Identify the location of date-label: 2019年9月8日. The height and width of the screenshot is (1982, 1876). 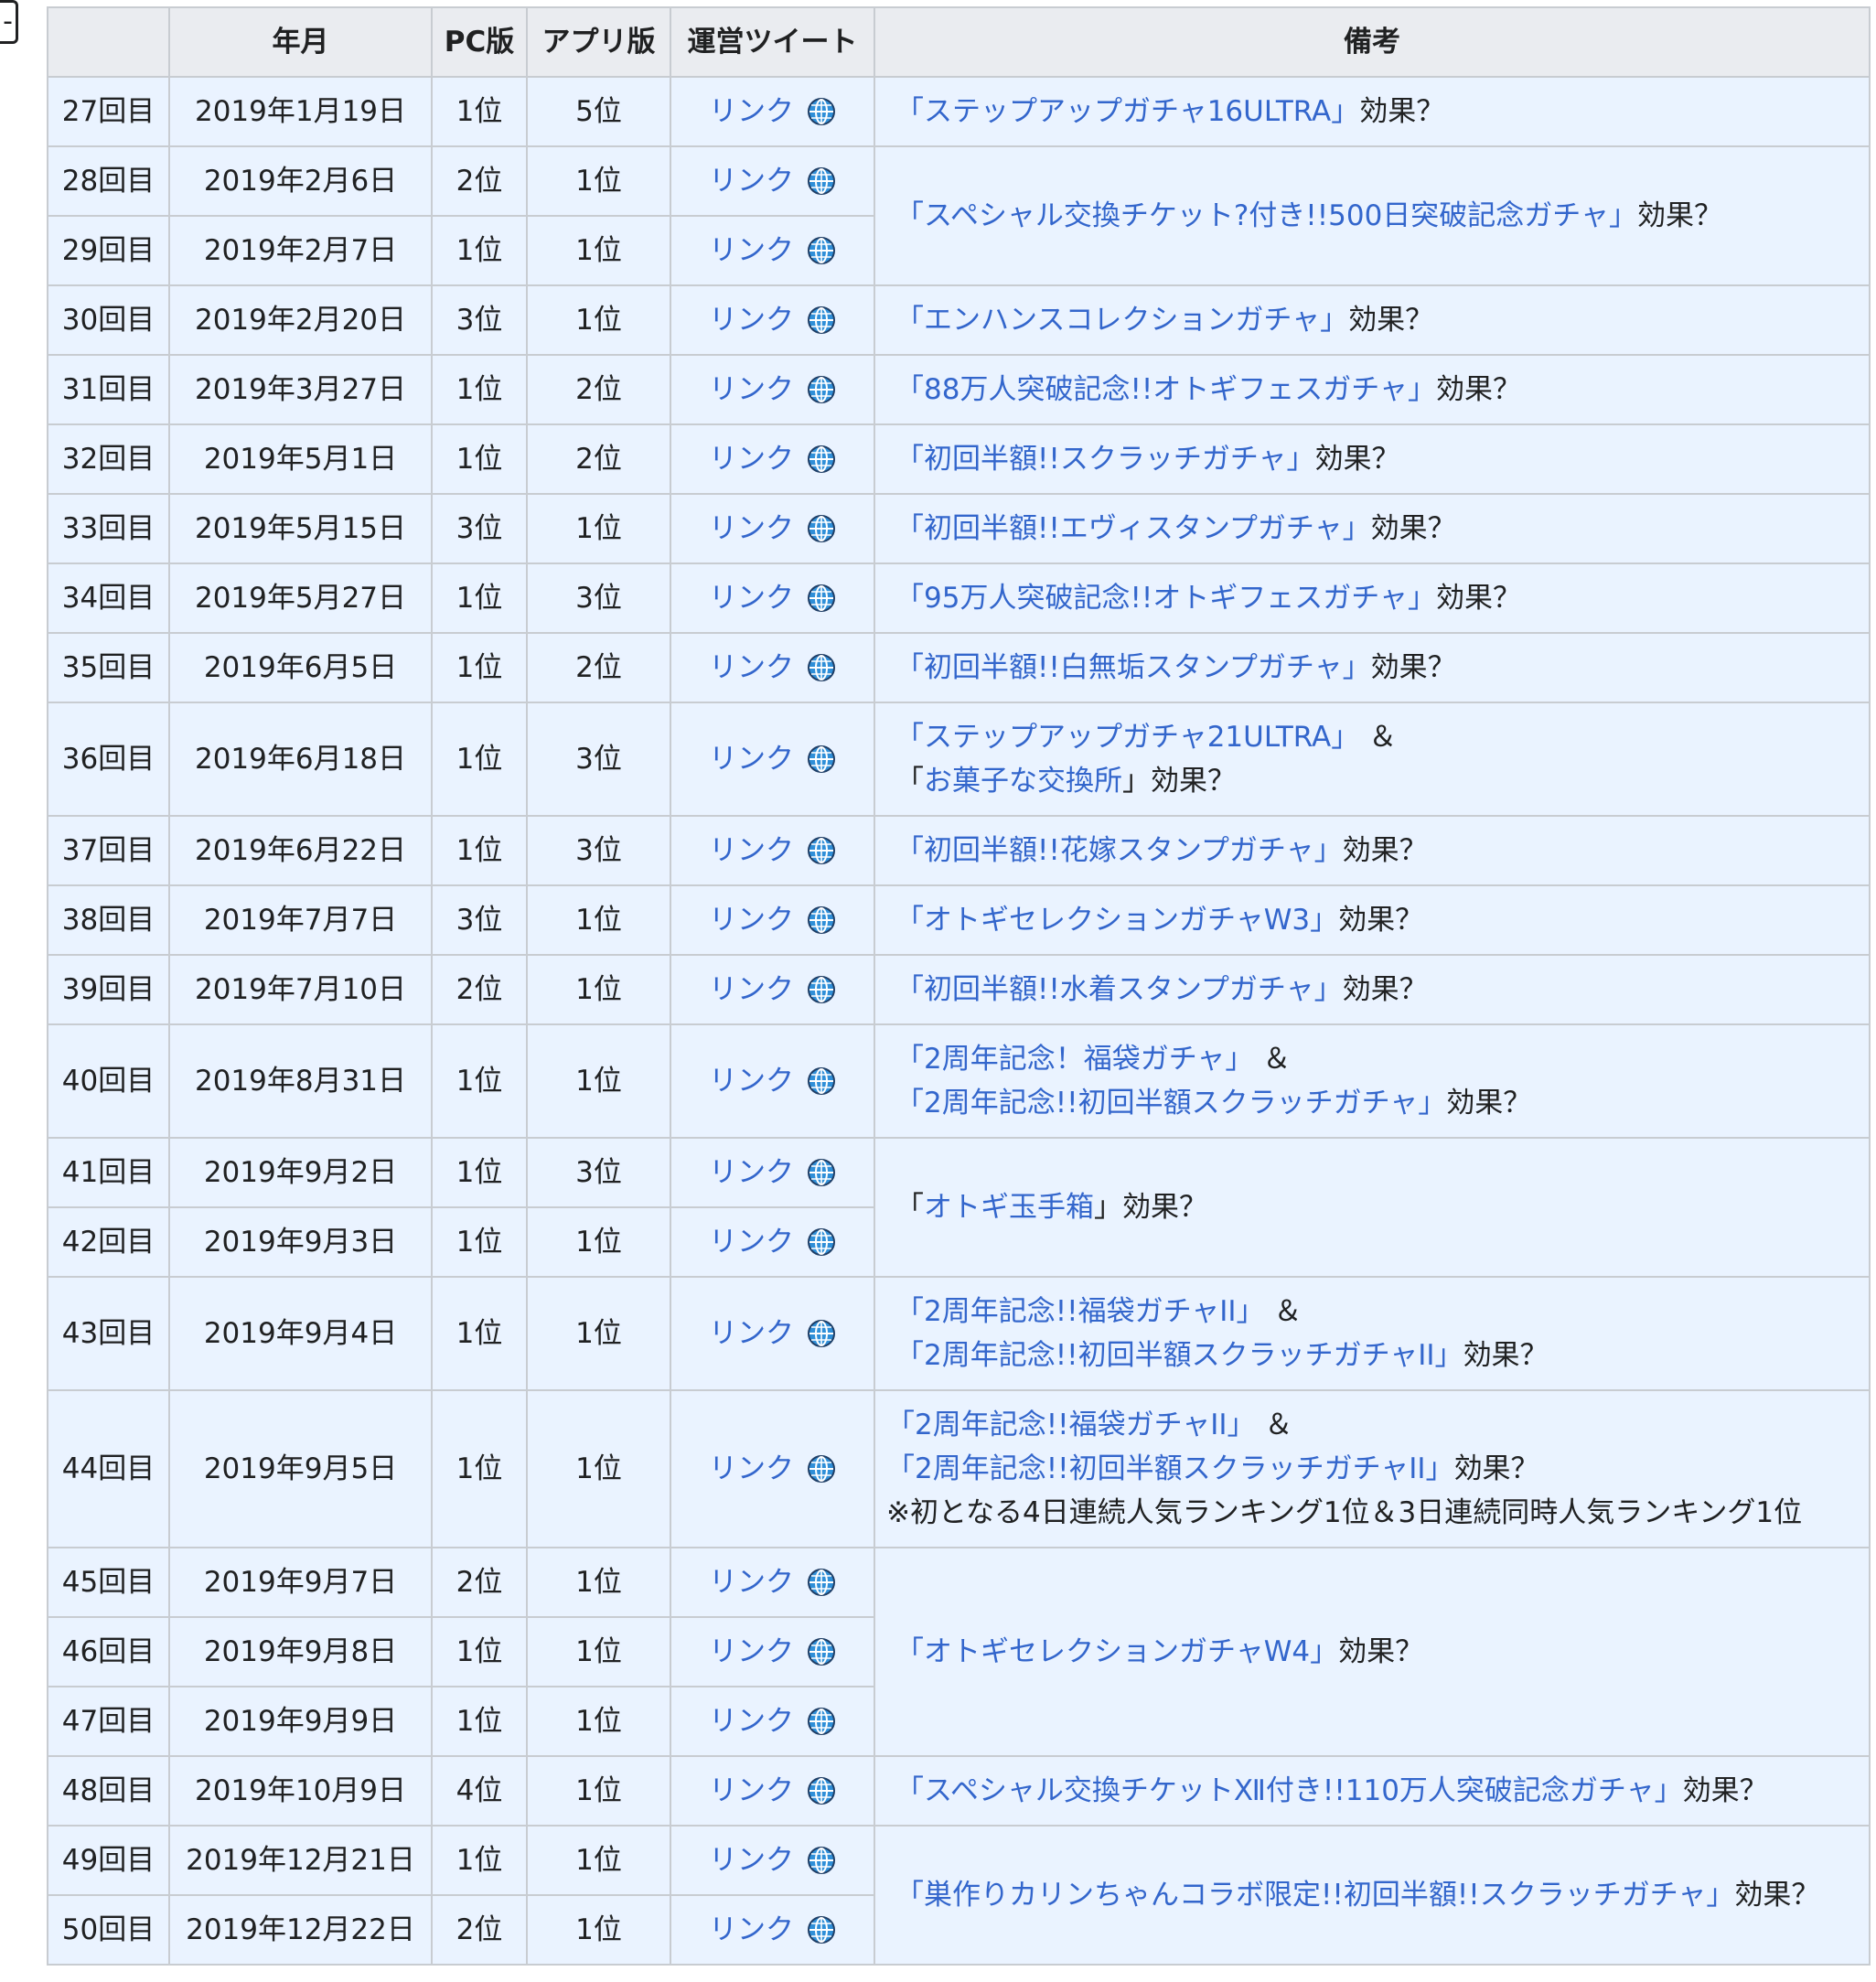
(301, 1651).